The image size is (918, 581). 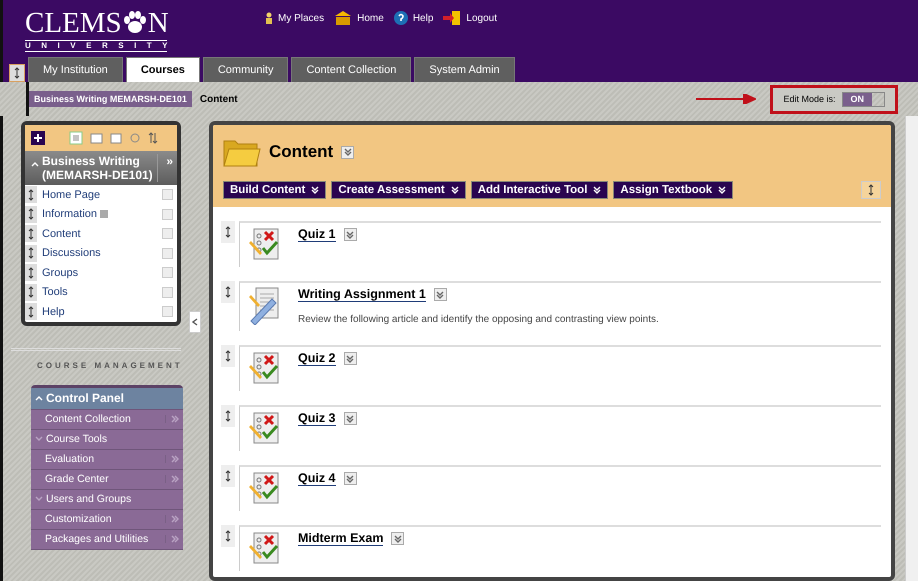 What do you see at coordinates (863, 99) in the screenshot?
I see `edit-mode-toggle: ON` at bounding box center [863, 99].